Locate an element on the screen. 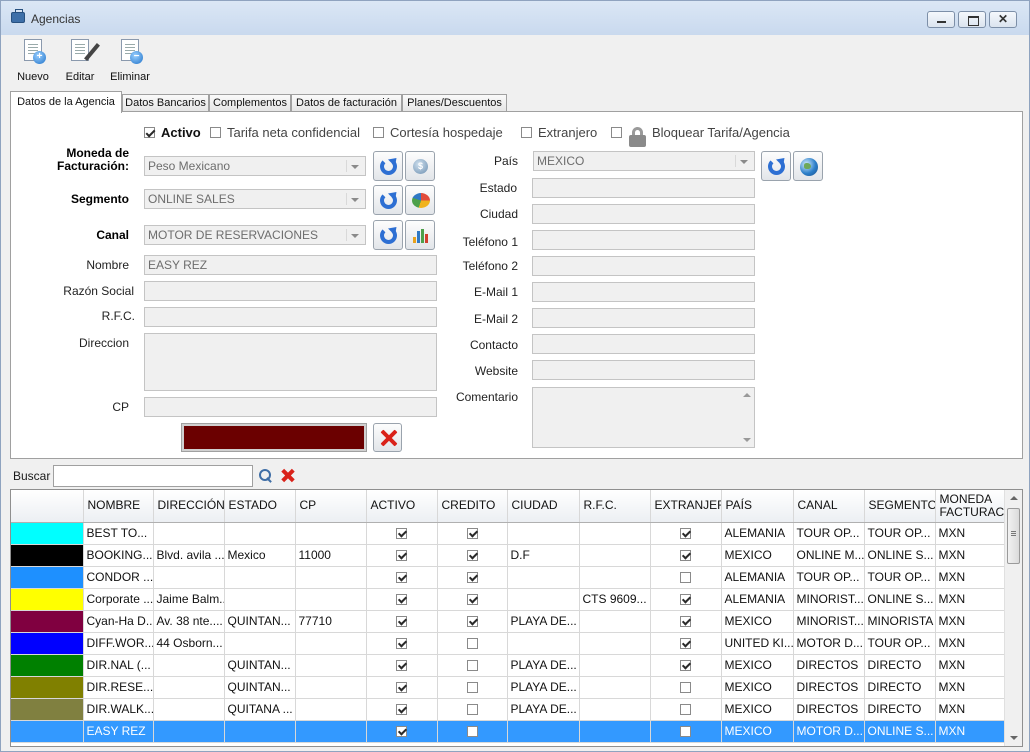 This screenshot has width=1030, height=752. cell-segmento: MINORISTA is located at coordinates (900, 621).